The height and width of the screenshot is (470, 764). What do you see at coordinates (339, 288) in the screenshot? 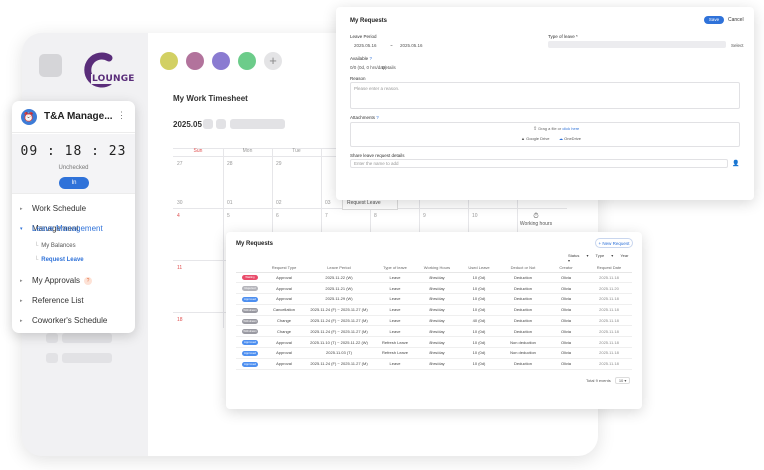
I see `cell-period: 2025.11.21 (W)` at bounding box center [339, 288].